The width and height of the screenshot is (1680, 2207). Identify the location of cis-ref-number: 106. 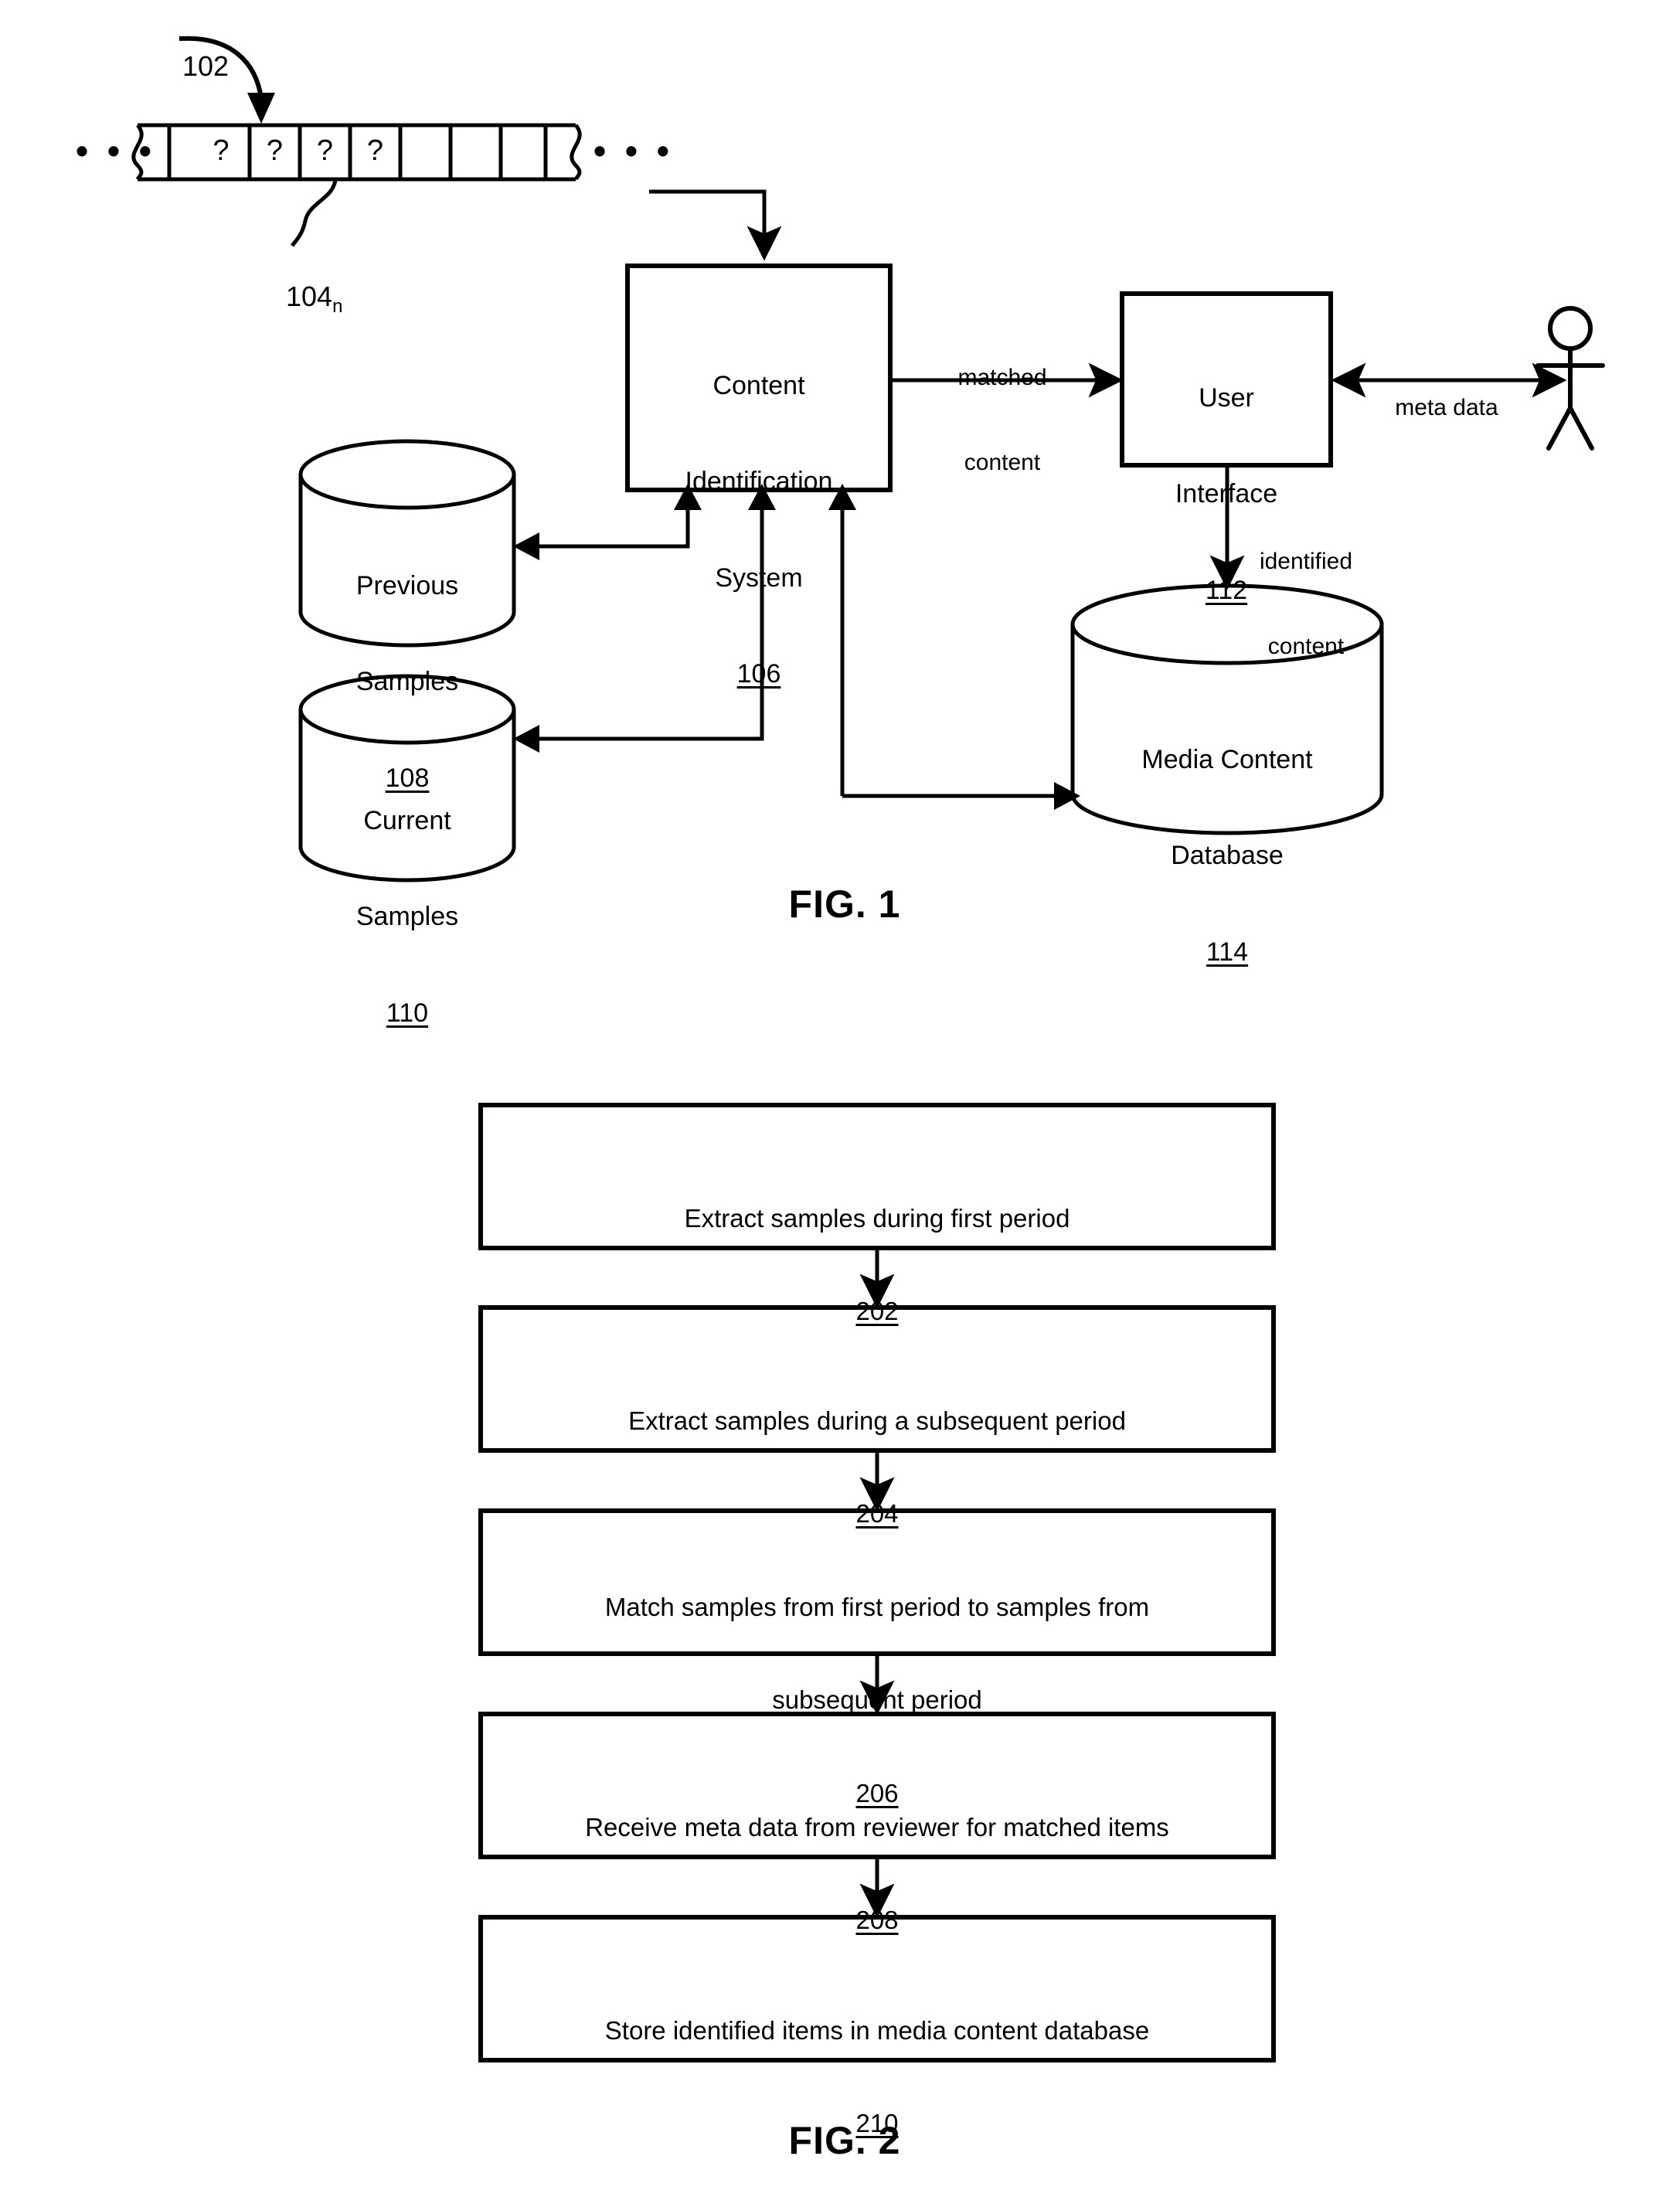
(758, 674).